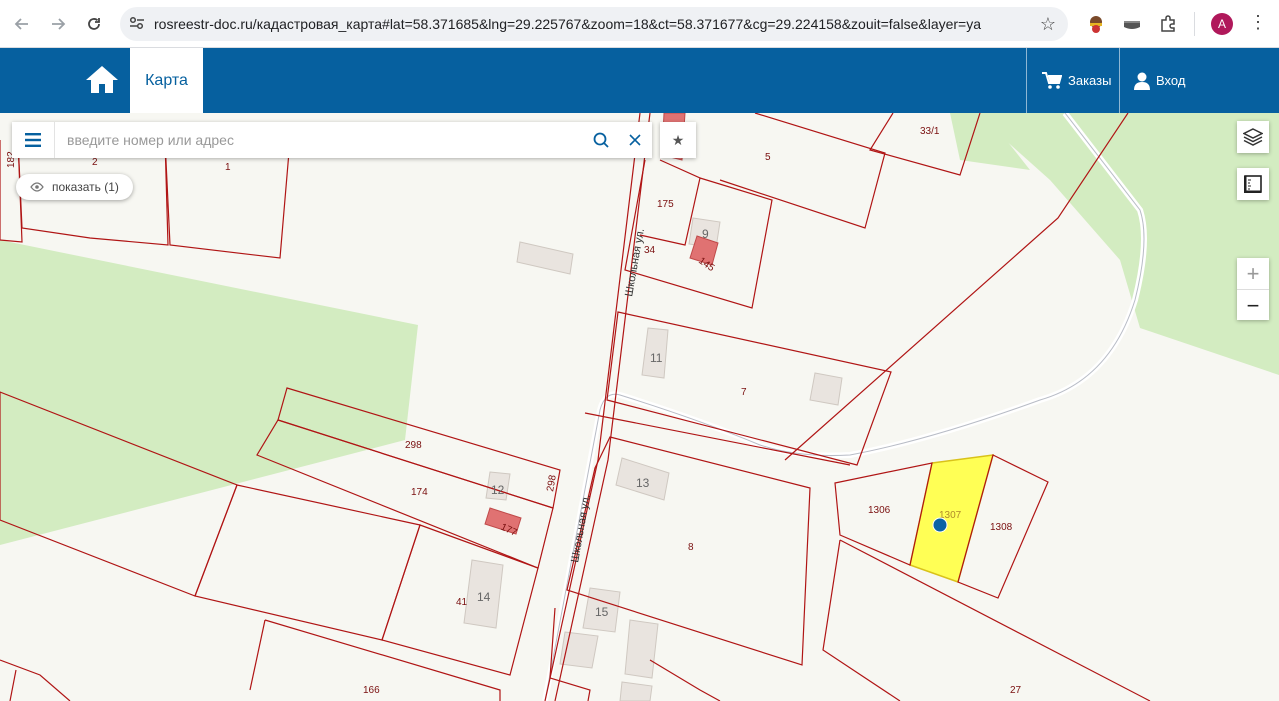 The height and width of the screenshot is (701, 1279). I want to click on zoom-control: + −, so click(1253, 289).